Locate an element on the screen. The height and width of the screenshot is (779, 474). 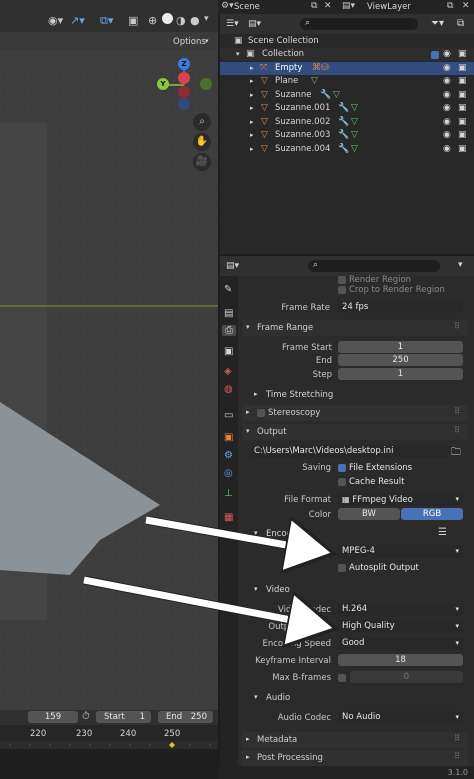
z-axis-icon: Z is located at coordinates (184, 64).